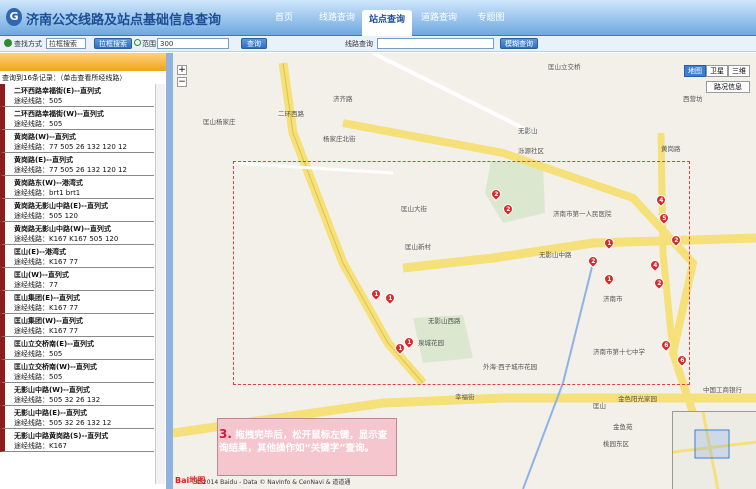  What do you see at coordinates (343, 99) in the screenshot?
I see `map-label: 济齐路` at bounding box center [343, 99].